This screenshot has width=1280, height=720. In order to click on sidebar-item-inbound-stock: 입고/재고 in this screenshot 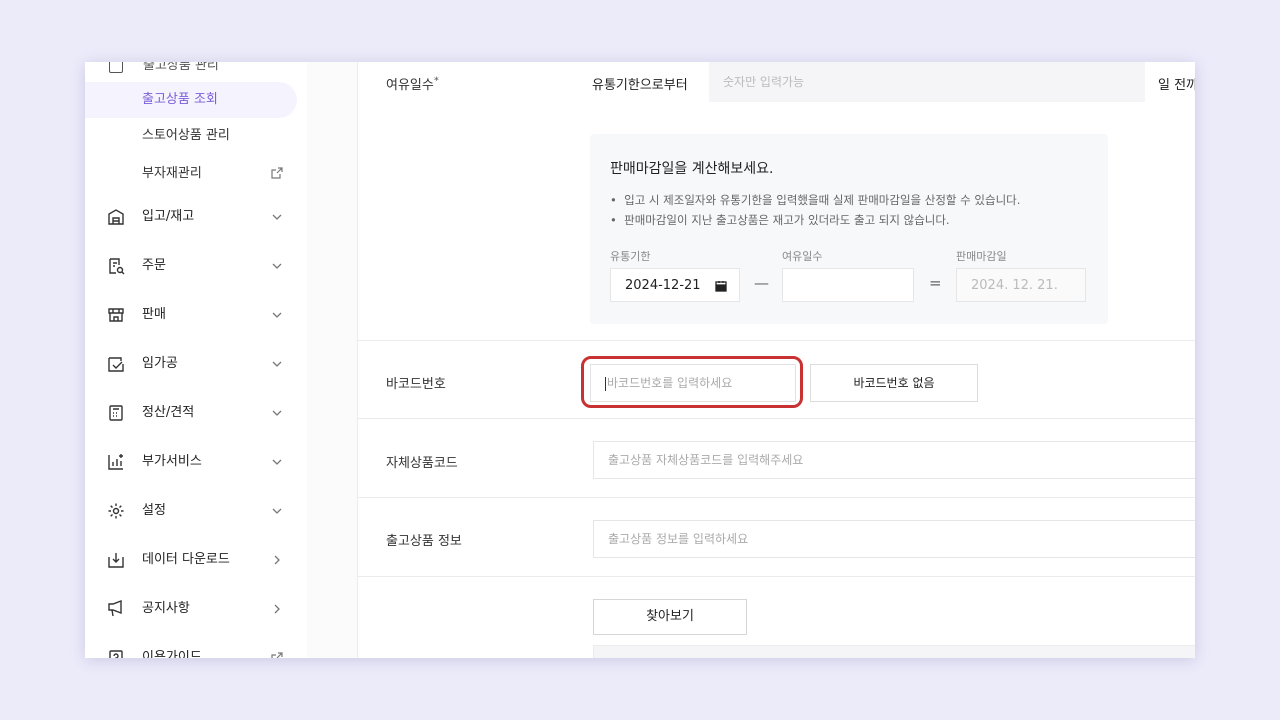, I will do `click(191, 217)`.